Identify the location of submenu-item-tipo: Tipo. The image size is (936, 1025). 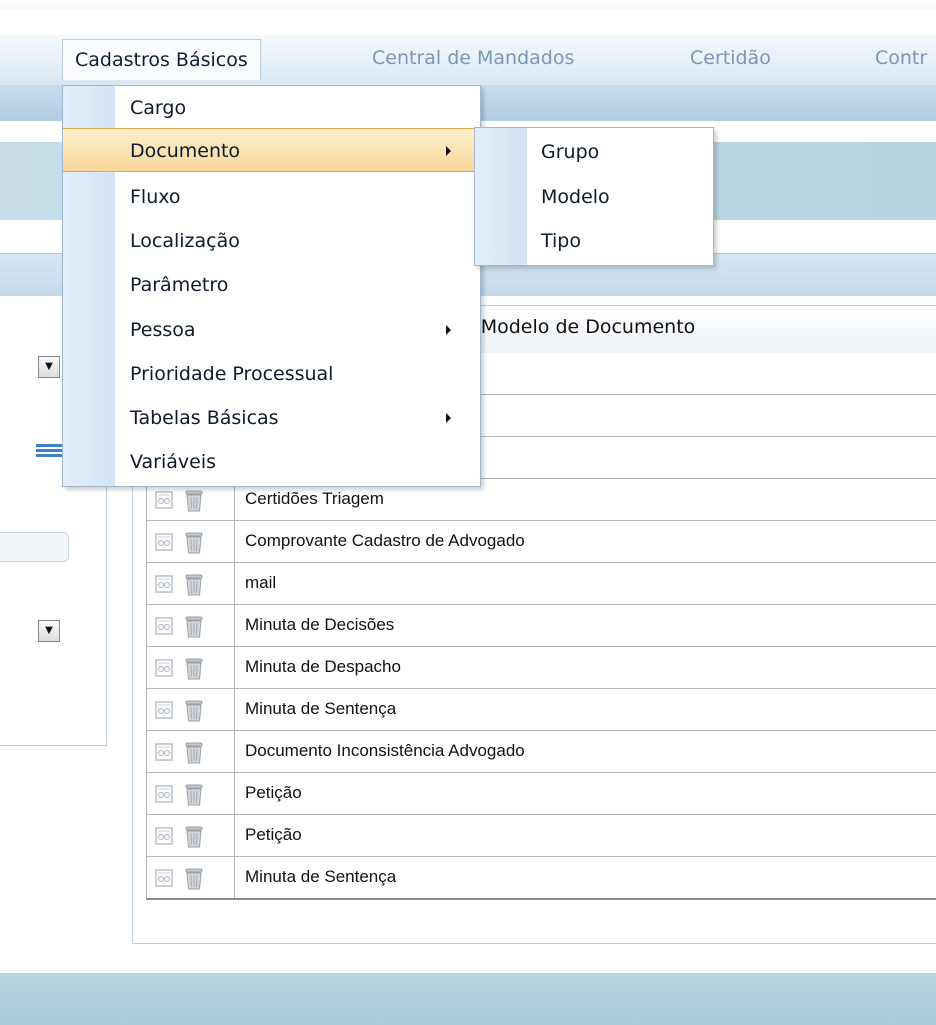
(561, 241).